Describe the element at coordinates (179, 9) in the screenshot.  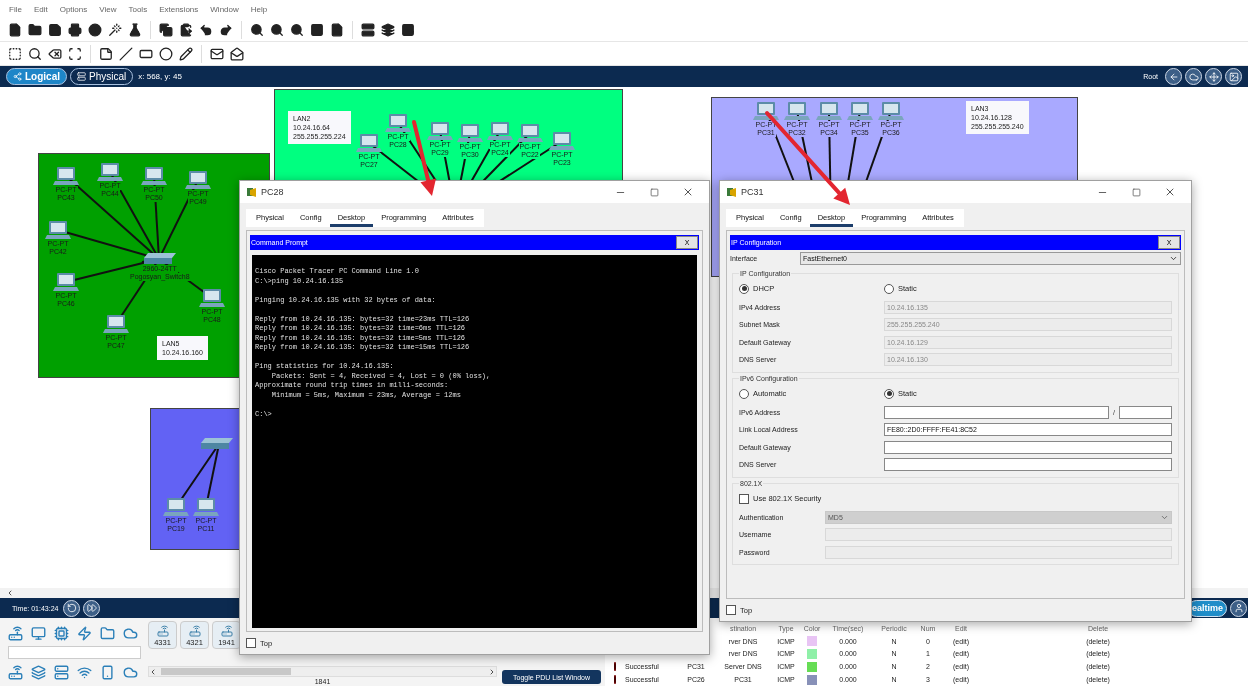
I see `menu-item: Extensions` at that location.